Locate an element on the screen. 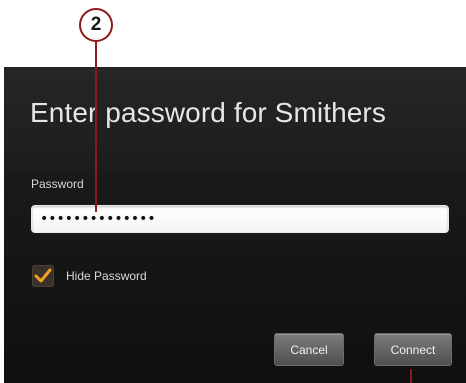 The height and width of the screenshot is (383, 466). hide-password-checkbox is located at coordinates (43, 276).